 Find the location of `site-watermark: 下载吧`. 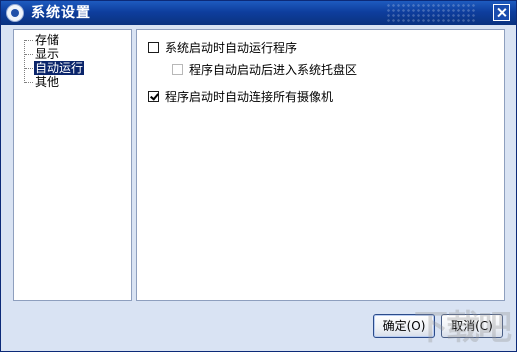

site-watermark: 下载吧 is located at coordinates (463, 328).